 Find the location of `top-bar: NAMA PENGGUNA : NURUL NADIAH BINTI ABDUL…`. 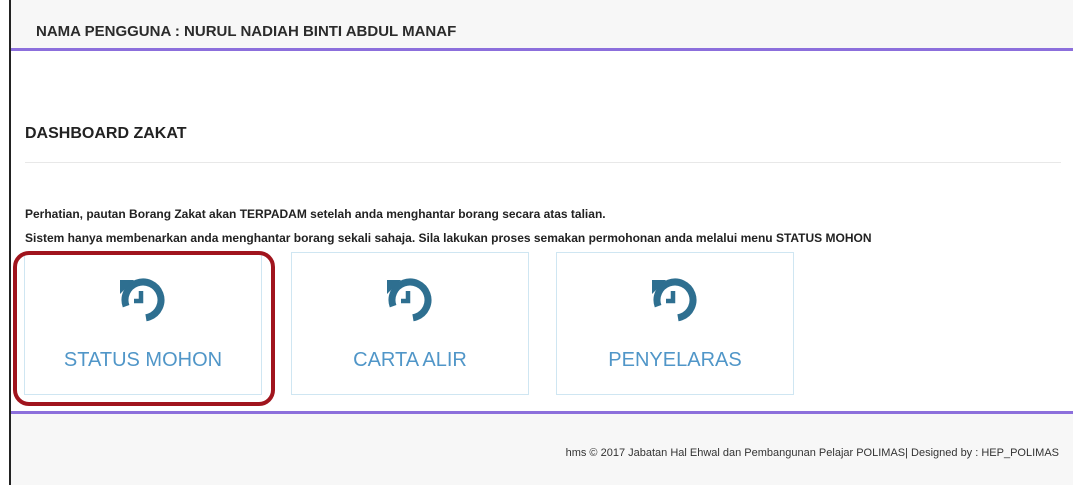

top-bar: NAMA PENGGUNA : NURUL NADIAH BINTI ABDUL… is located at coordinates (542, 25).